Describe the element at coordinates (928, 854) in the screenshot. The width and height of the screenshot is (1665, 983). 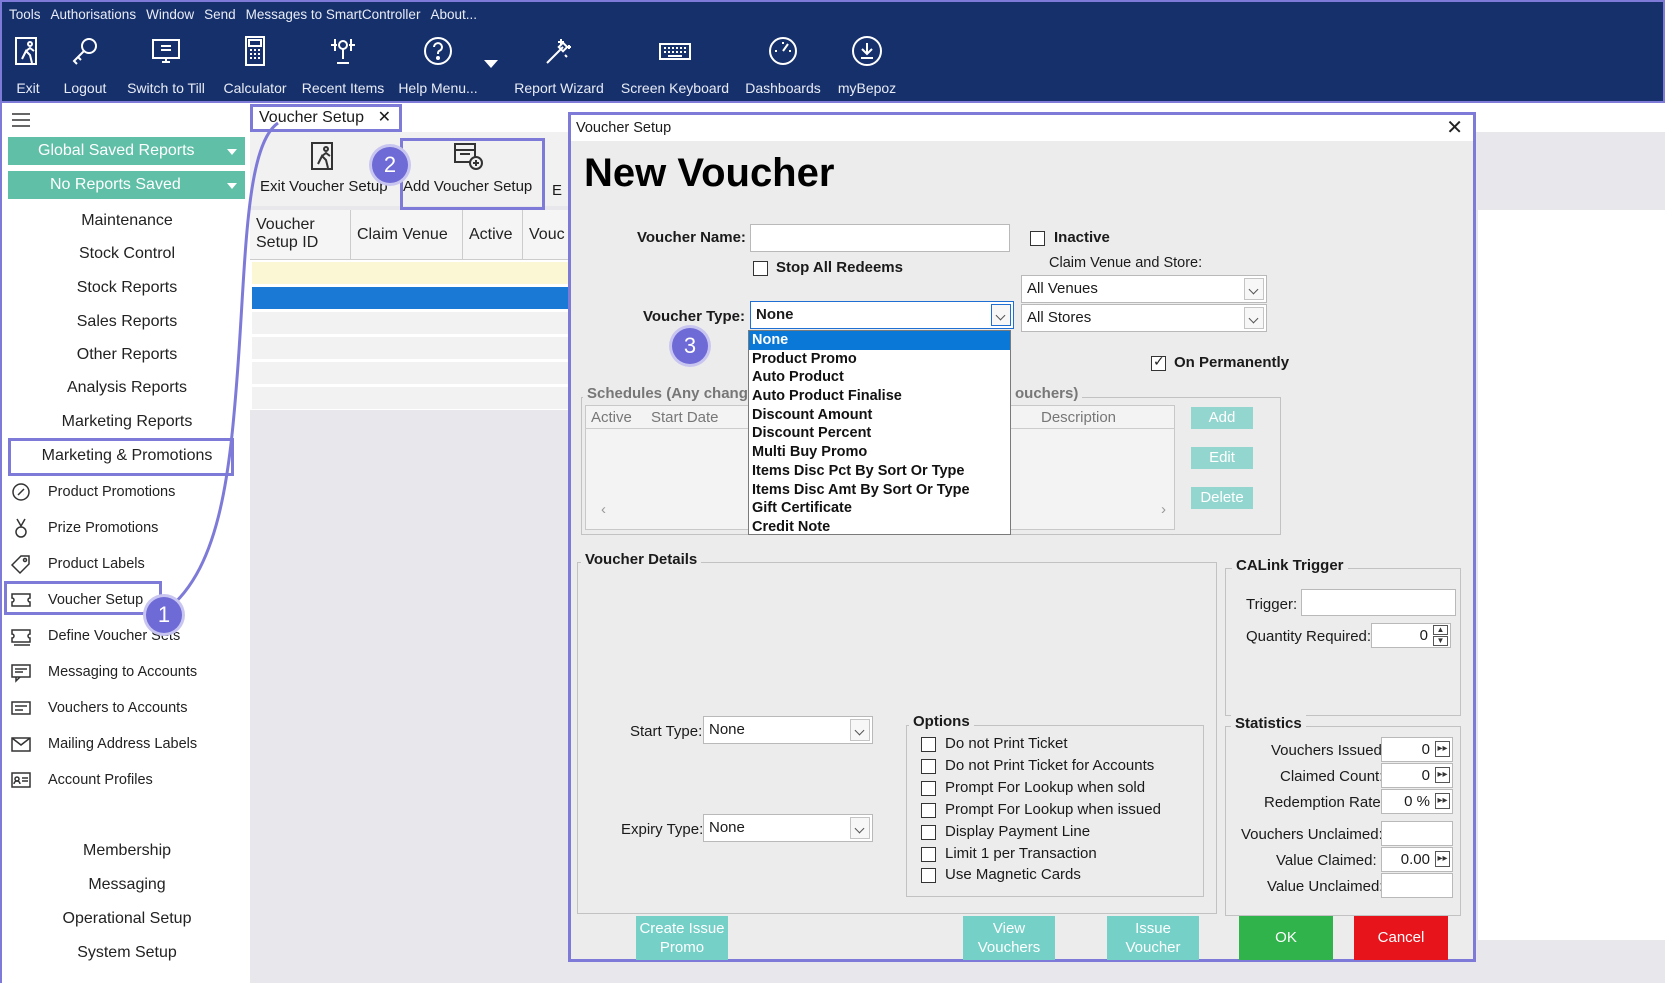
I see `limit-per-transaction-checkbox` at that location.